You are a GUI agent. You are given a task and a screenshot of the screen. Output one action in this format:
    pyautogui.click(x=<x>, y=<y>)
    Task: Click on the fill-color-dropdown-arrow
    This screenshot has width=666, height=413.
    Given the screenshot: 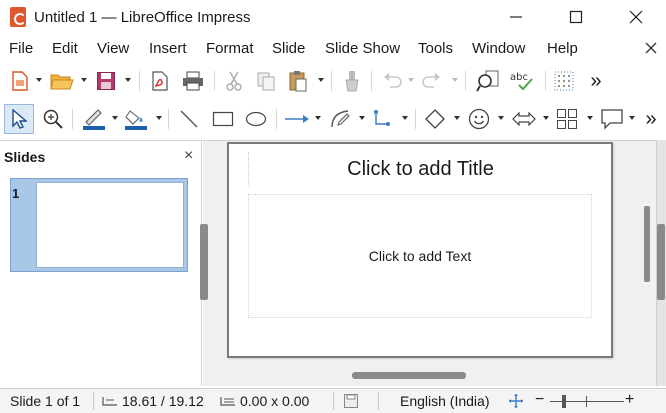 What is the action you would take?
    pyautogui.click(x=159, y=118)
    